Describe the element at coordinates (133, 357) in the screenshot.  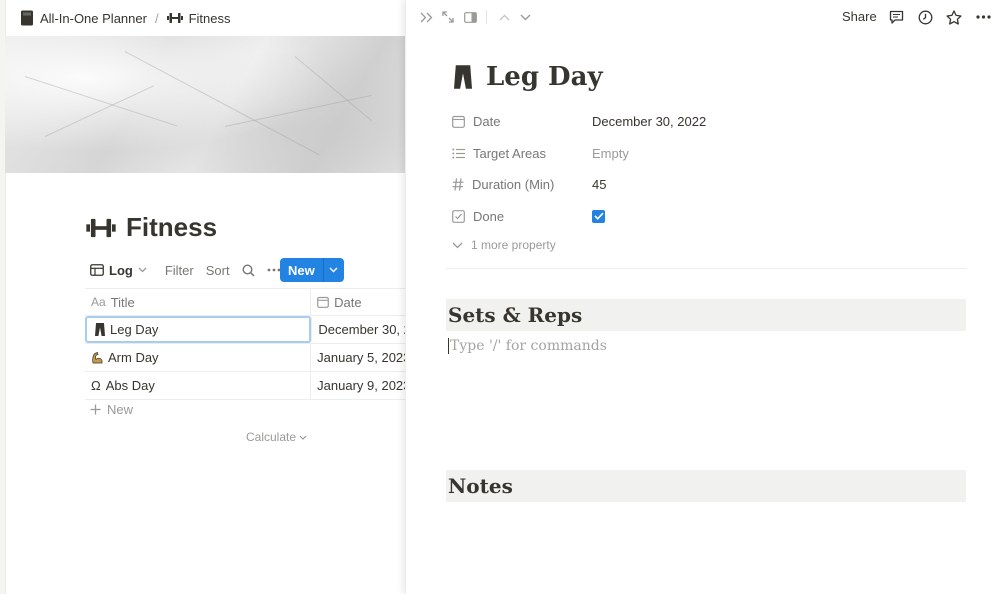
I see `row-title: Arm Day` at that location.